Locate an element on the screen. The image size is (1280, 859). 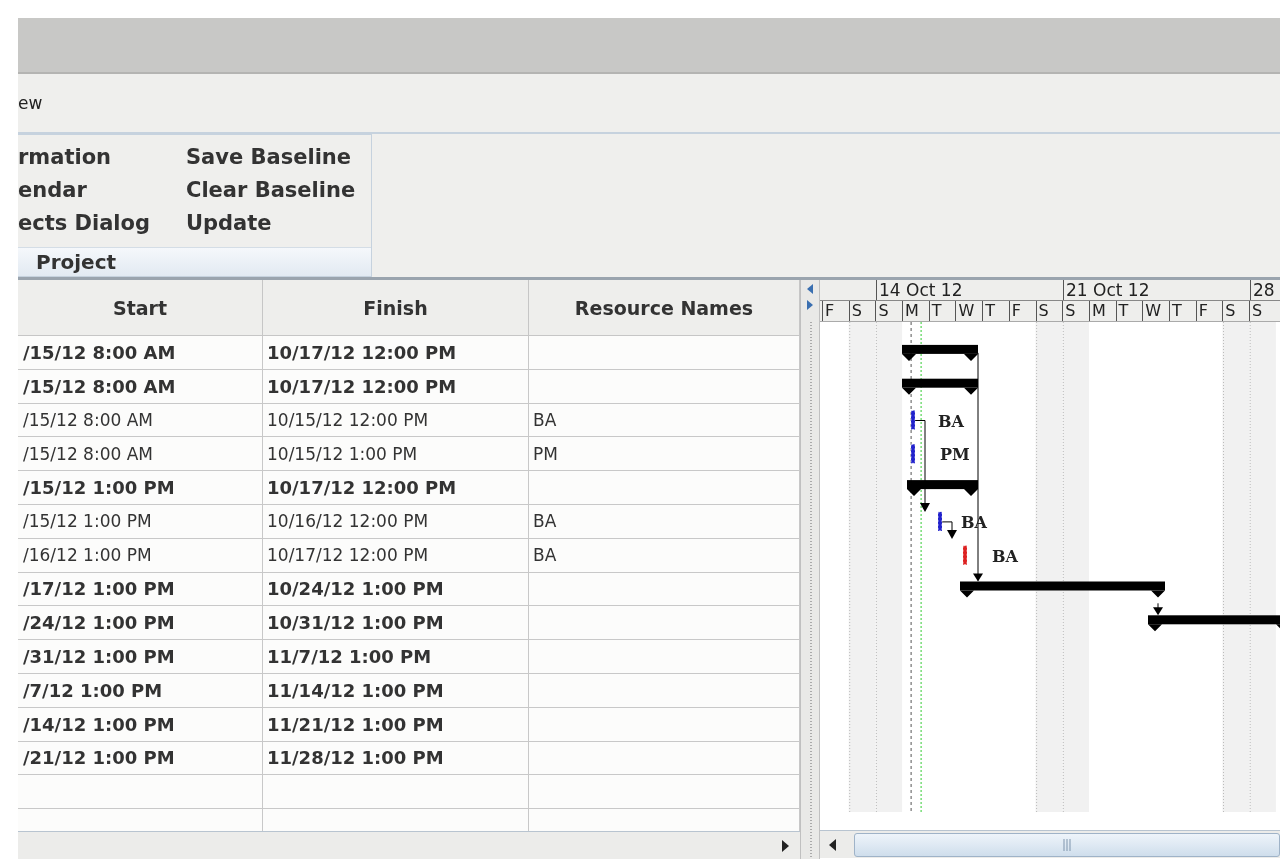
table-cell: 11/14/12 1:00 PM is located at coordinates (396, 690).